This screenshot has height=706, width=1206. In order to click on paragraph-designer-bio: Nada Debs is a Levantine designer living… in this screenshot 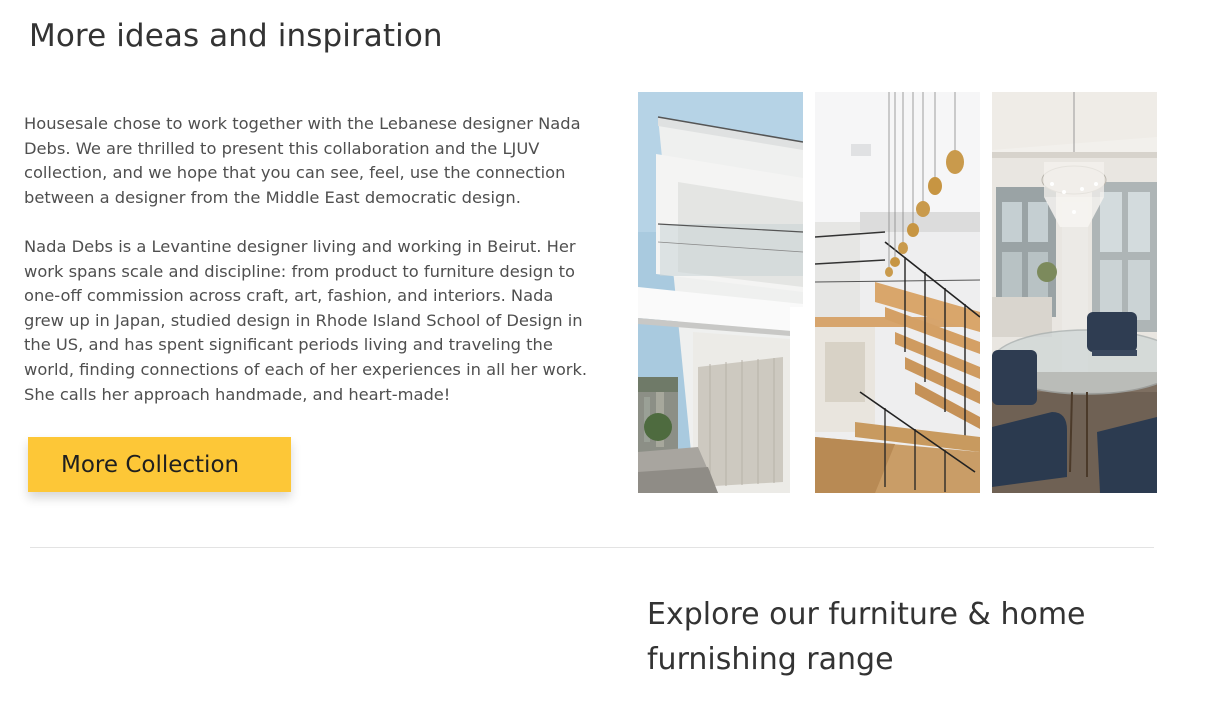, I will do `click(306, 320)`.